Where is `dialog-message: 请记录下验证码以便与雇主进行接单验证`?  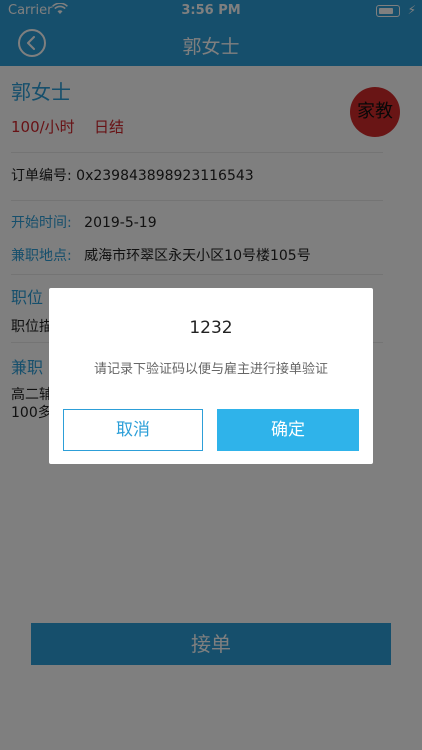 dialog-message: 请记录下验证码以便与雇主进行接单验证 is located at coordinates (210, 369).